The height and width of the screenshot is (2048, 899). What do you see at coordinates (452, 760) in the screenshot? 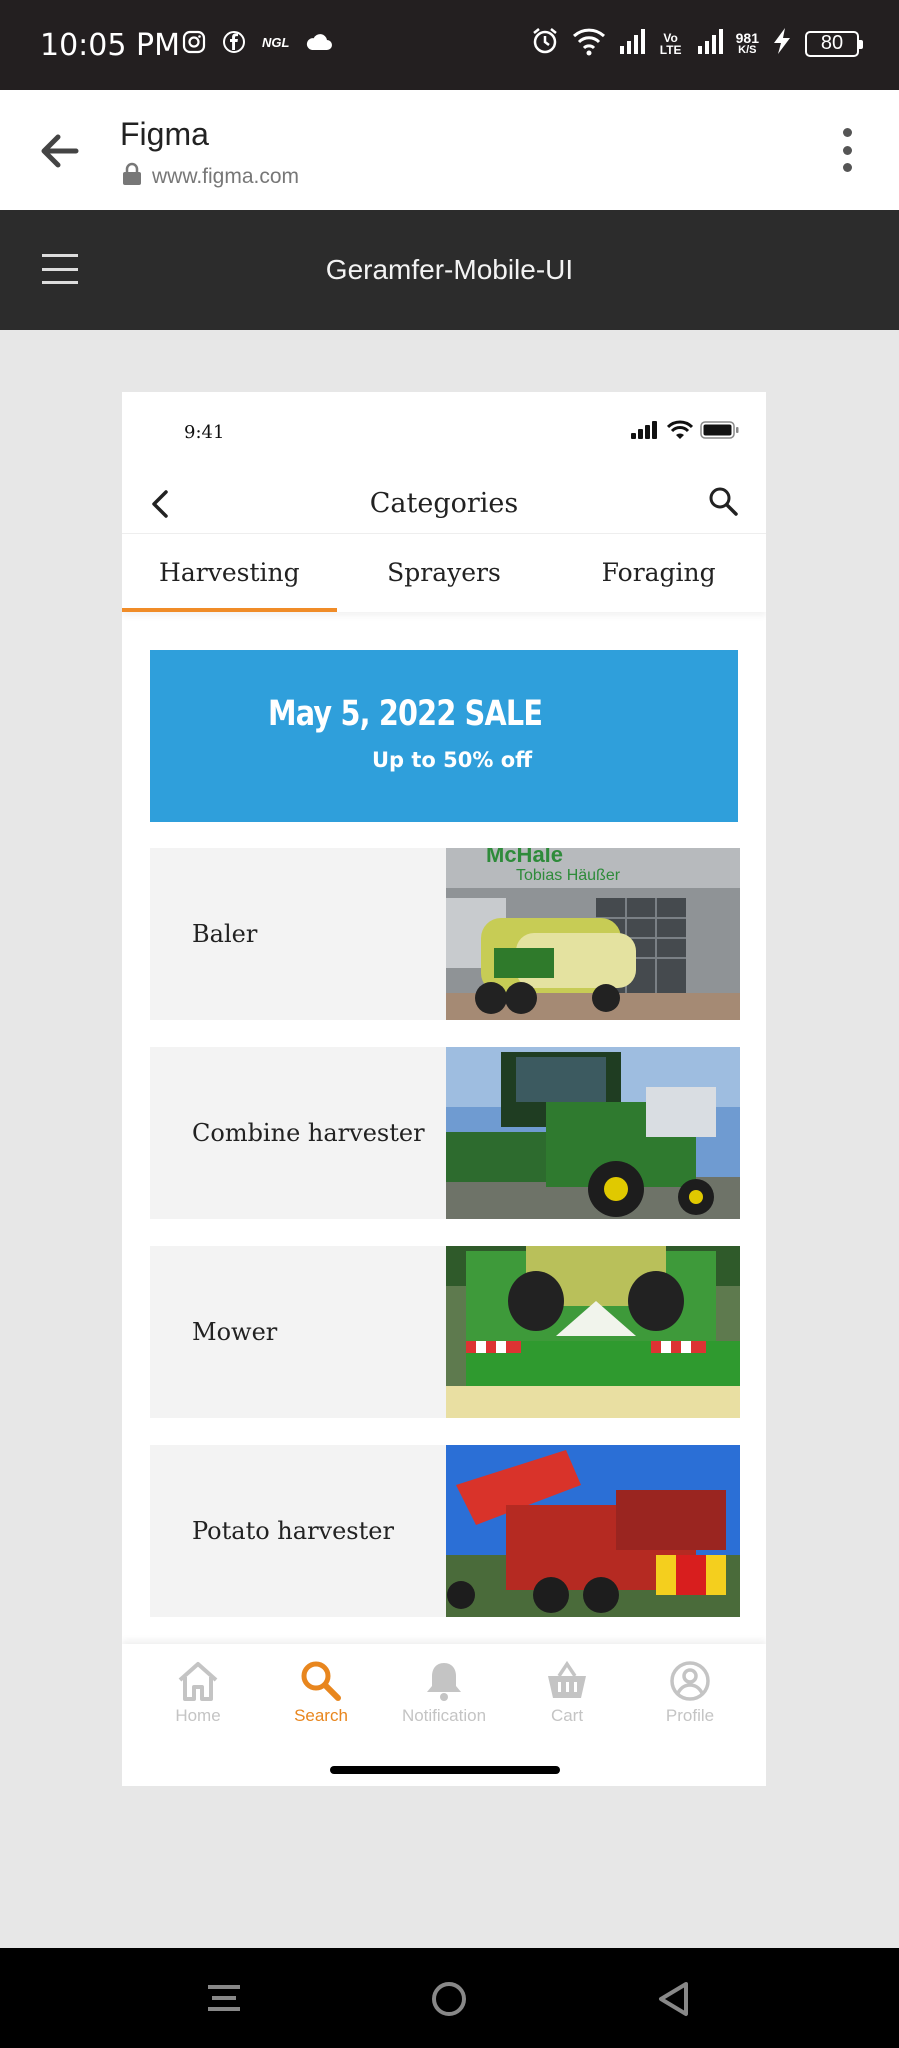
I see `sale-banner-subtitle: Up to 50% off` at bounding box center [452, 760].